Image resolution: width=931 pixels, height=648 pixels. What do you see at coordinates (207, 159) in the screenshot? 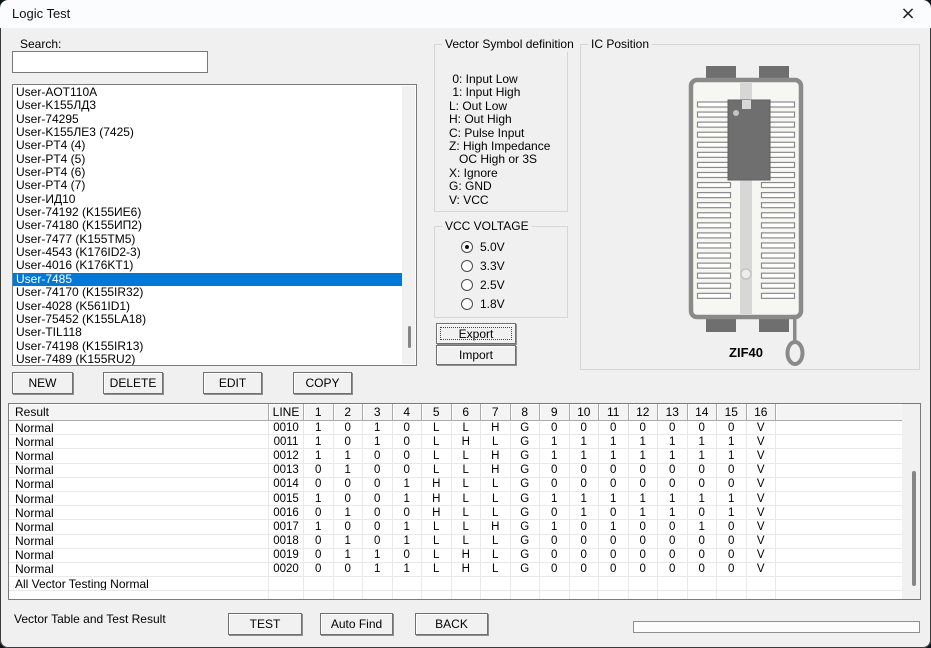
I see `list-item: User-PT4 (5)` at bounding box center [207, 159].